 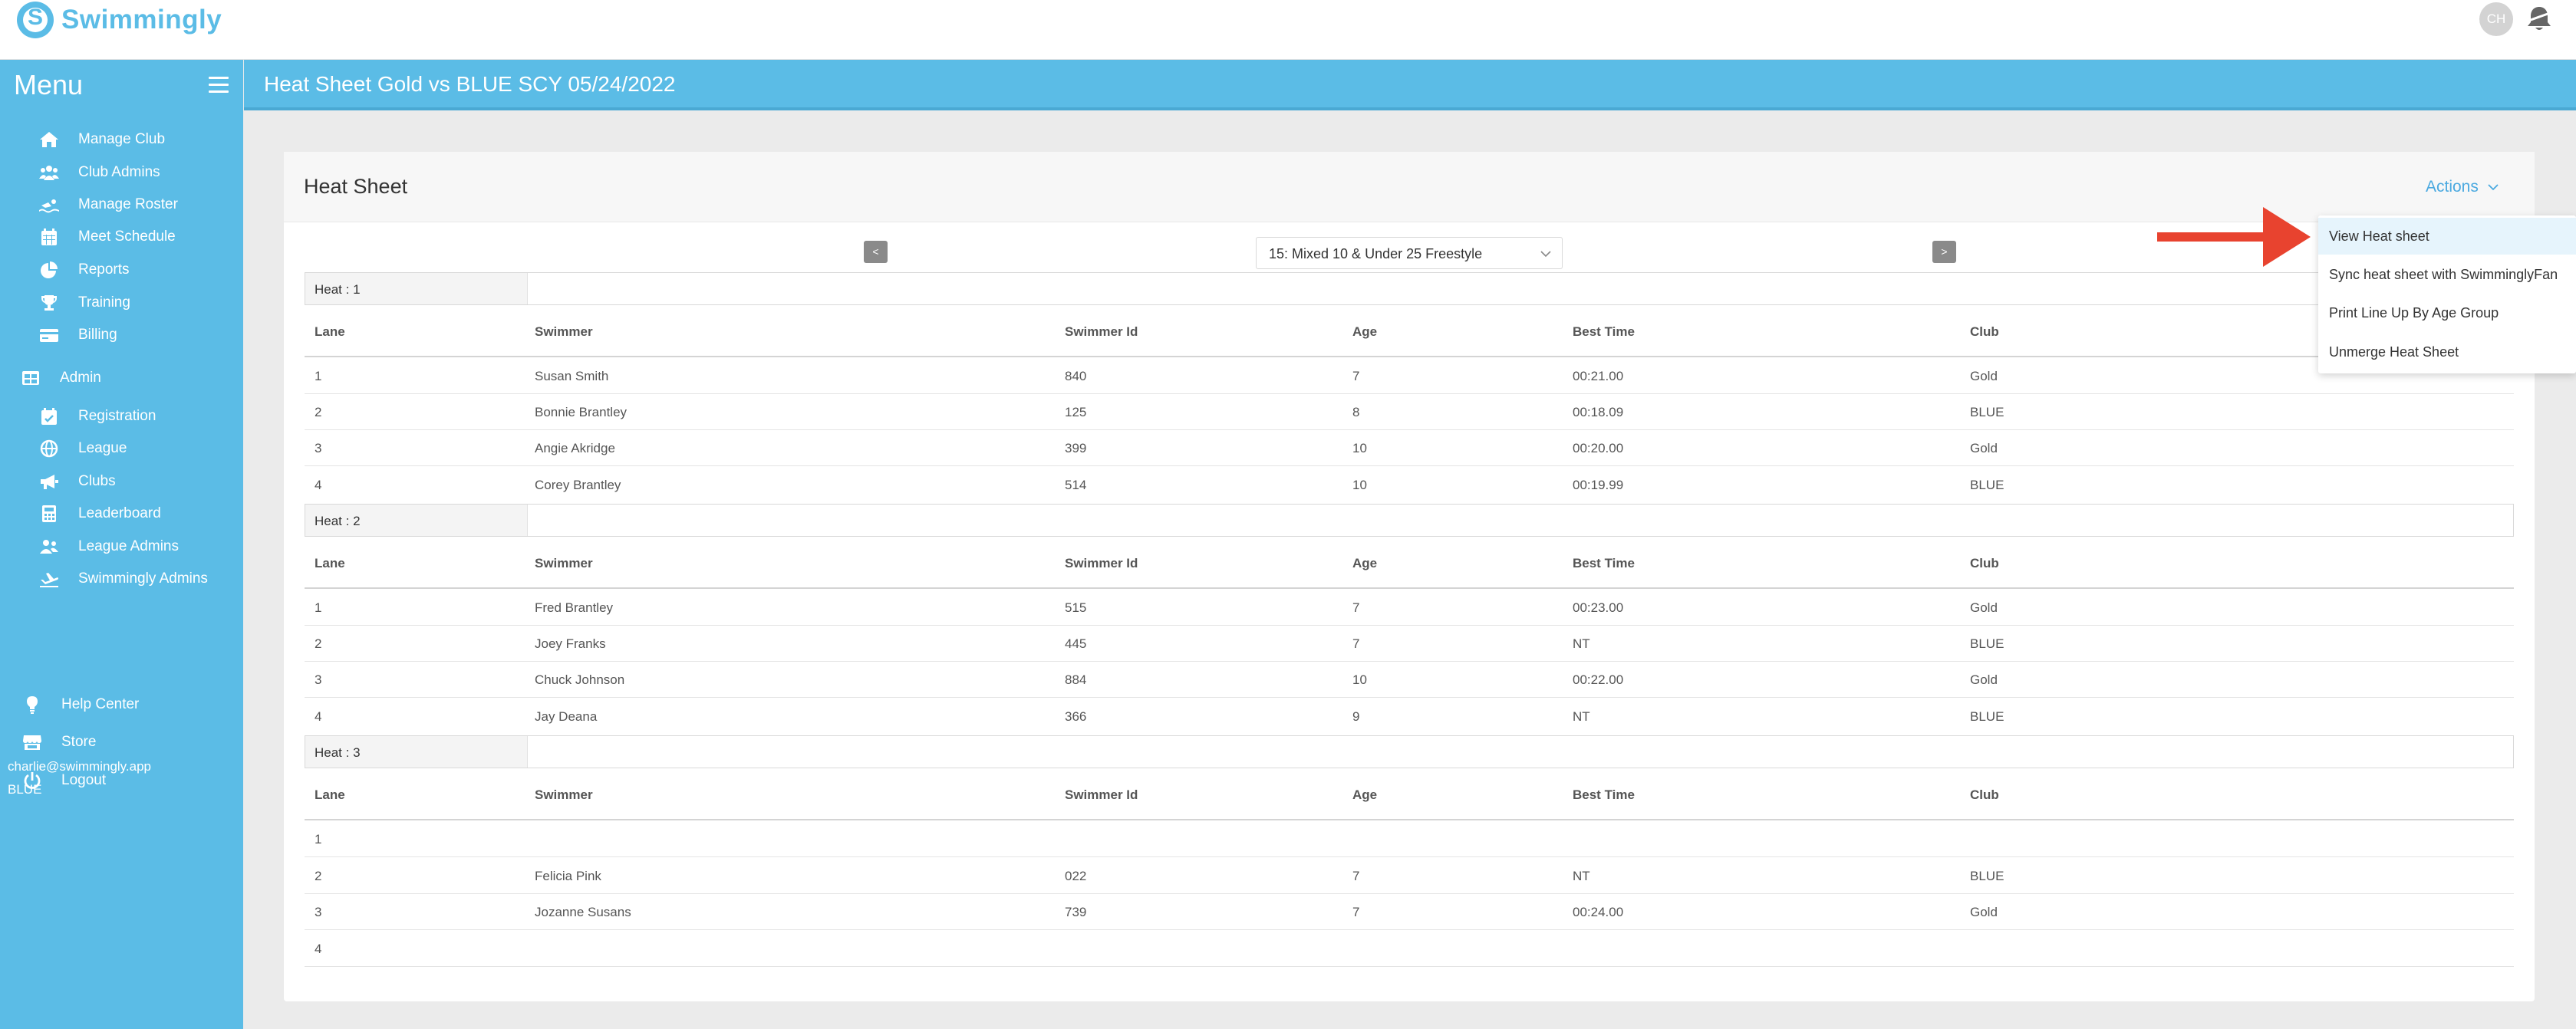 What do you see at coordinates (101, 139) in the screenshot?
I see `sidebar-item-manage-club: Manage Club` at bounding box center [101, 139].